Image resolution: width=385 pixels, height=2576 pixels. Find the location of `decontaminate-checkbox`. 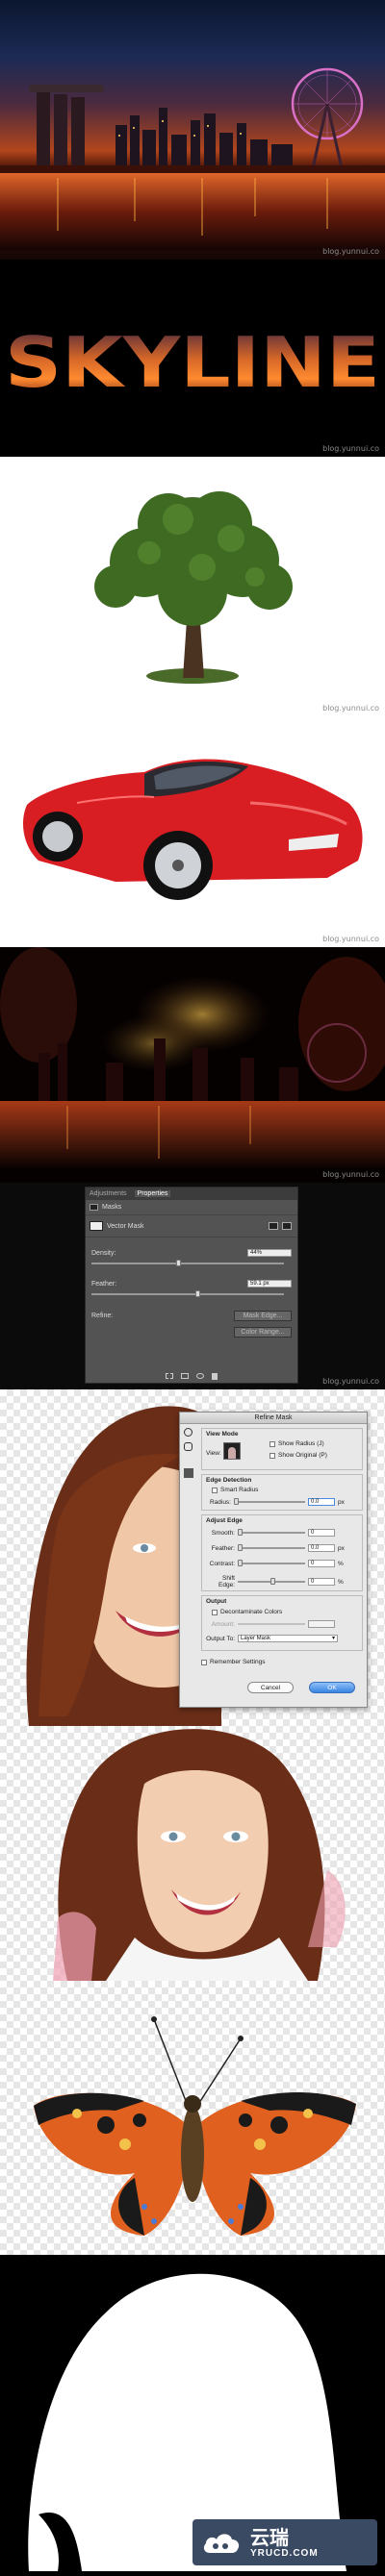

decontaminate-checkbox is located at coordinates (215, 1612).